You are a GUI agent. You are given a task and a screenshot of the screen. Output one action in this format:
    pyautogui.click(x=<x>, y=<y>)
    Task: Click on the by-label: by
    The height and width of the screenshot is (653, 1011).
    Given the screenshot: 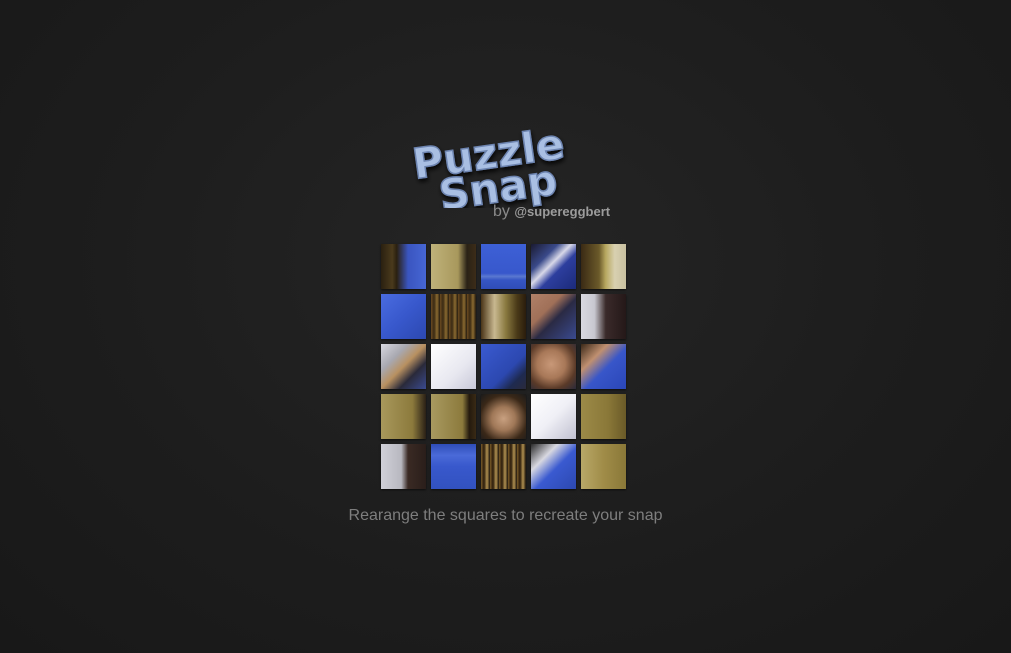 What is the action you would take?
    pyautogui.click(x=501, y=211)
    